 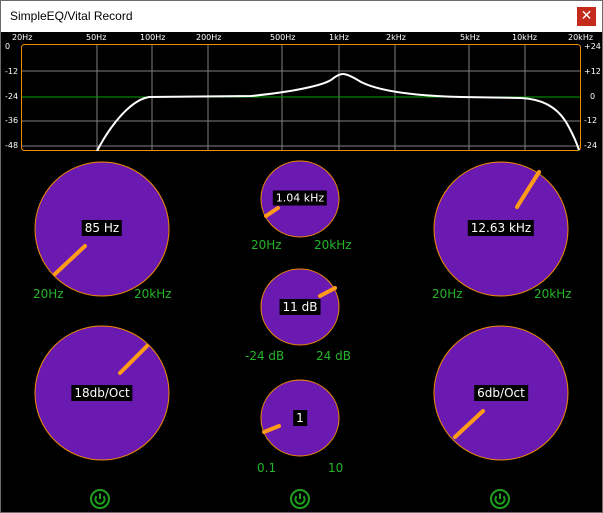 I want to click on freq-label-1khz: 1kHz, so click(x=339, y=37).